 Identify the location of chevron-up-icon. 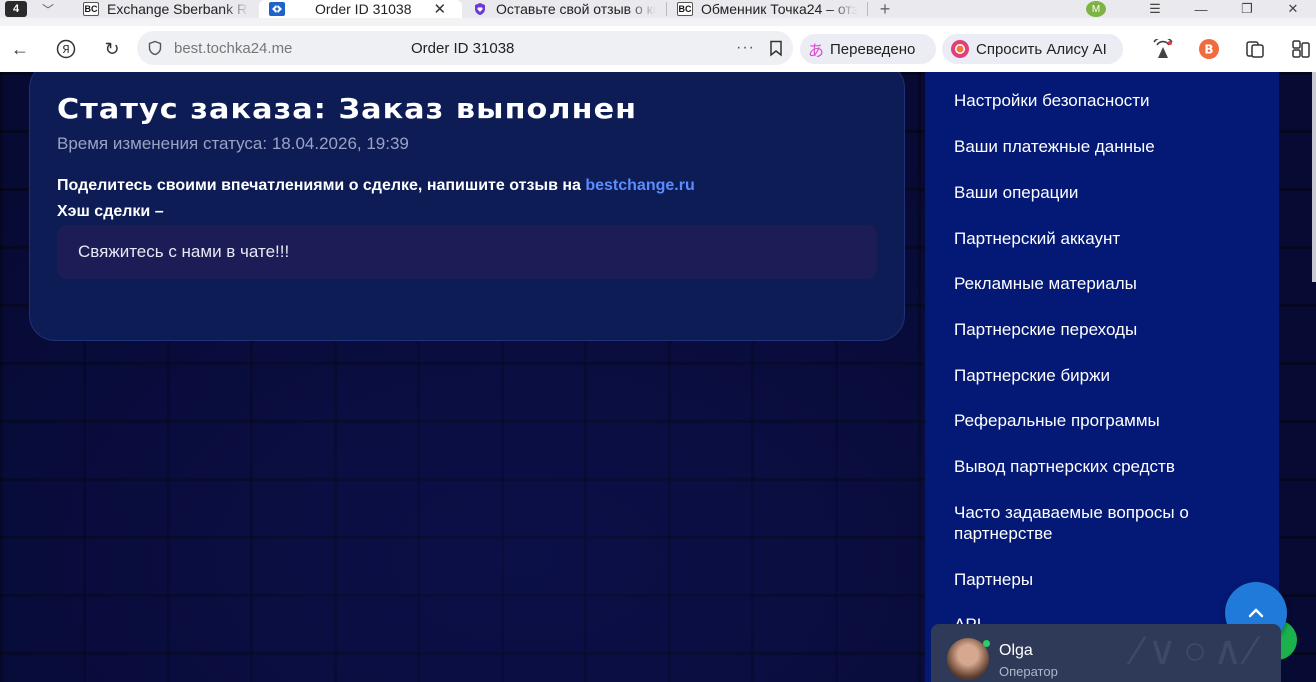
(1256, 613).